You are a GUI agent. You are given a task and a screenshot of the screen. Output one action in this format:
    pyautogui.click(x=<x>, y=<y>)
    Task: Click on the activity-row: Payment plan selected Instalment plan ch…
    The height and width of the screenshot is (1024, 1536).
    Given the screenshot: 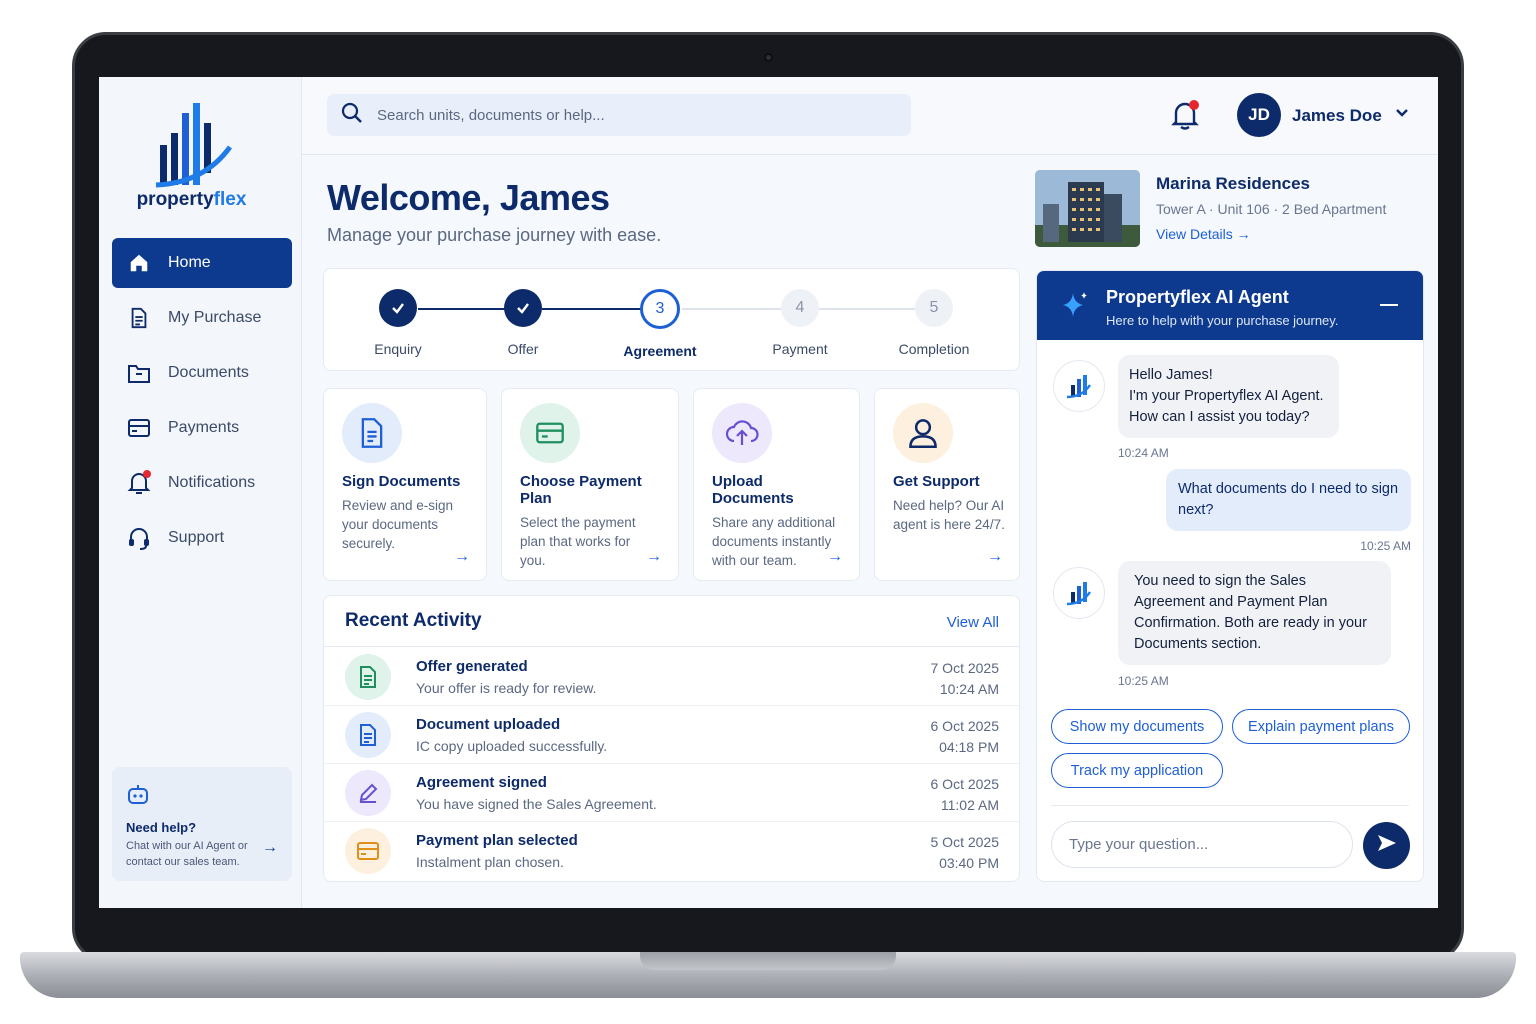 What is the action you would take?
    pyautogui.click(x=671, y=851)
    